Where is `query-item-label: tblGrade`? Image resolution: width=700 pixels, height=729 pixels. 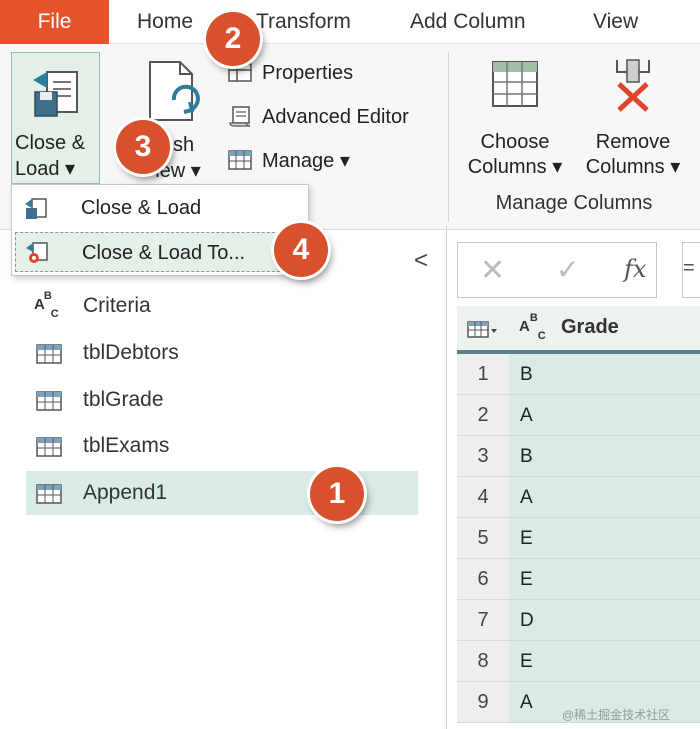 query-item-label: tblGrade is located at coordinates (123, 399).